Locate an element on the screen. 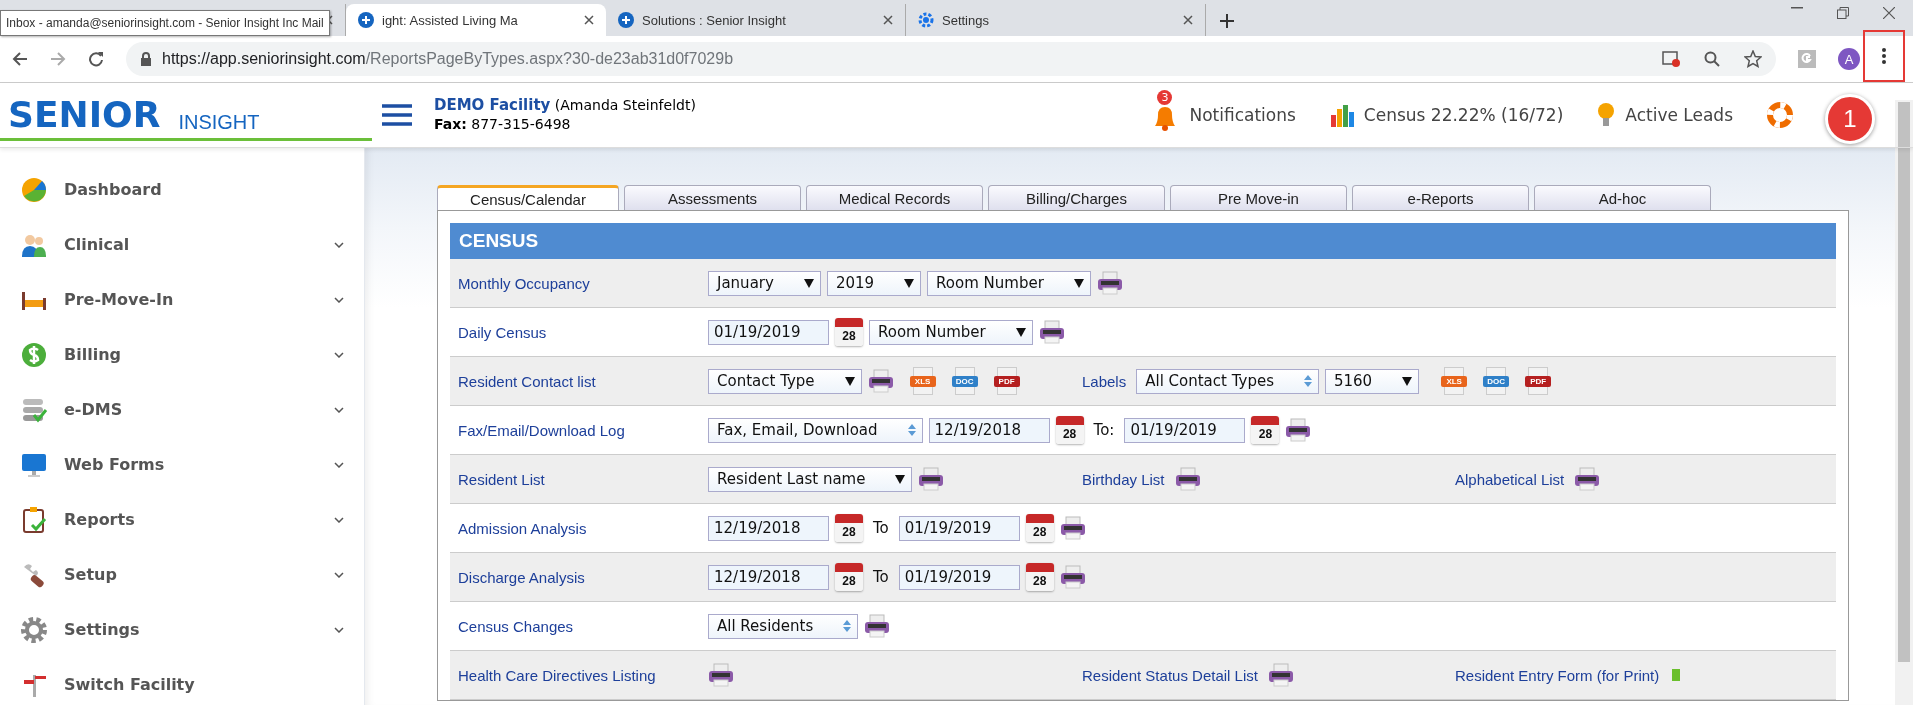  report-label: Resident List is located at coordinates (501, 479).